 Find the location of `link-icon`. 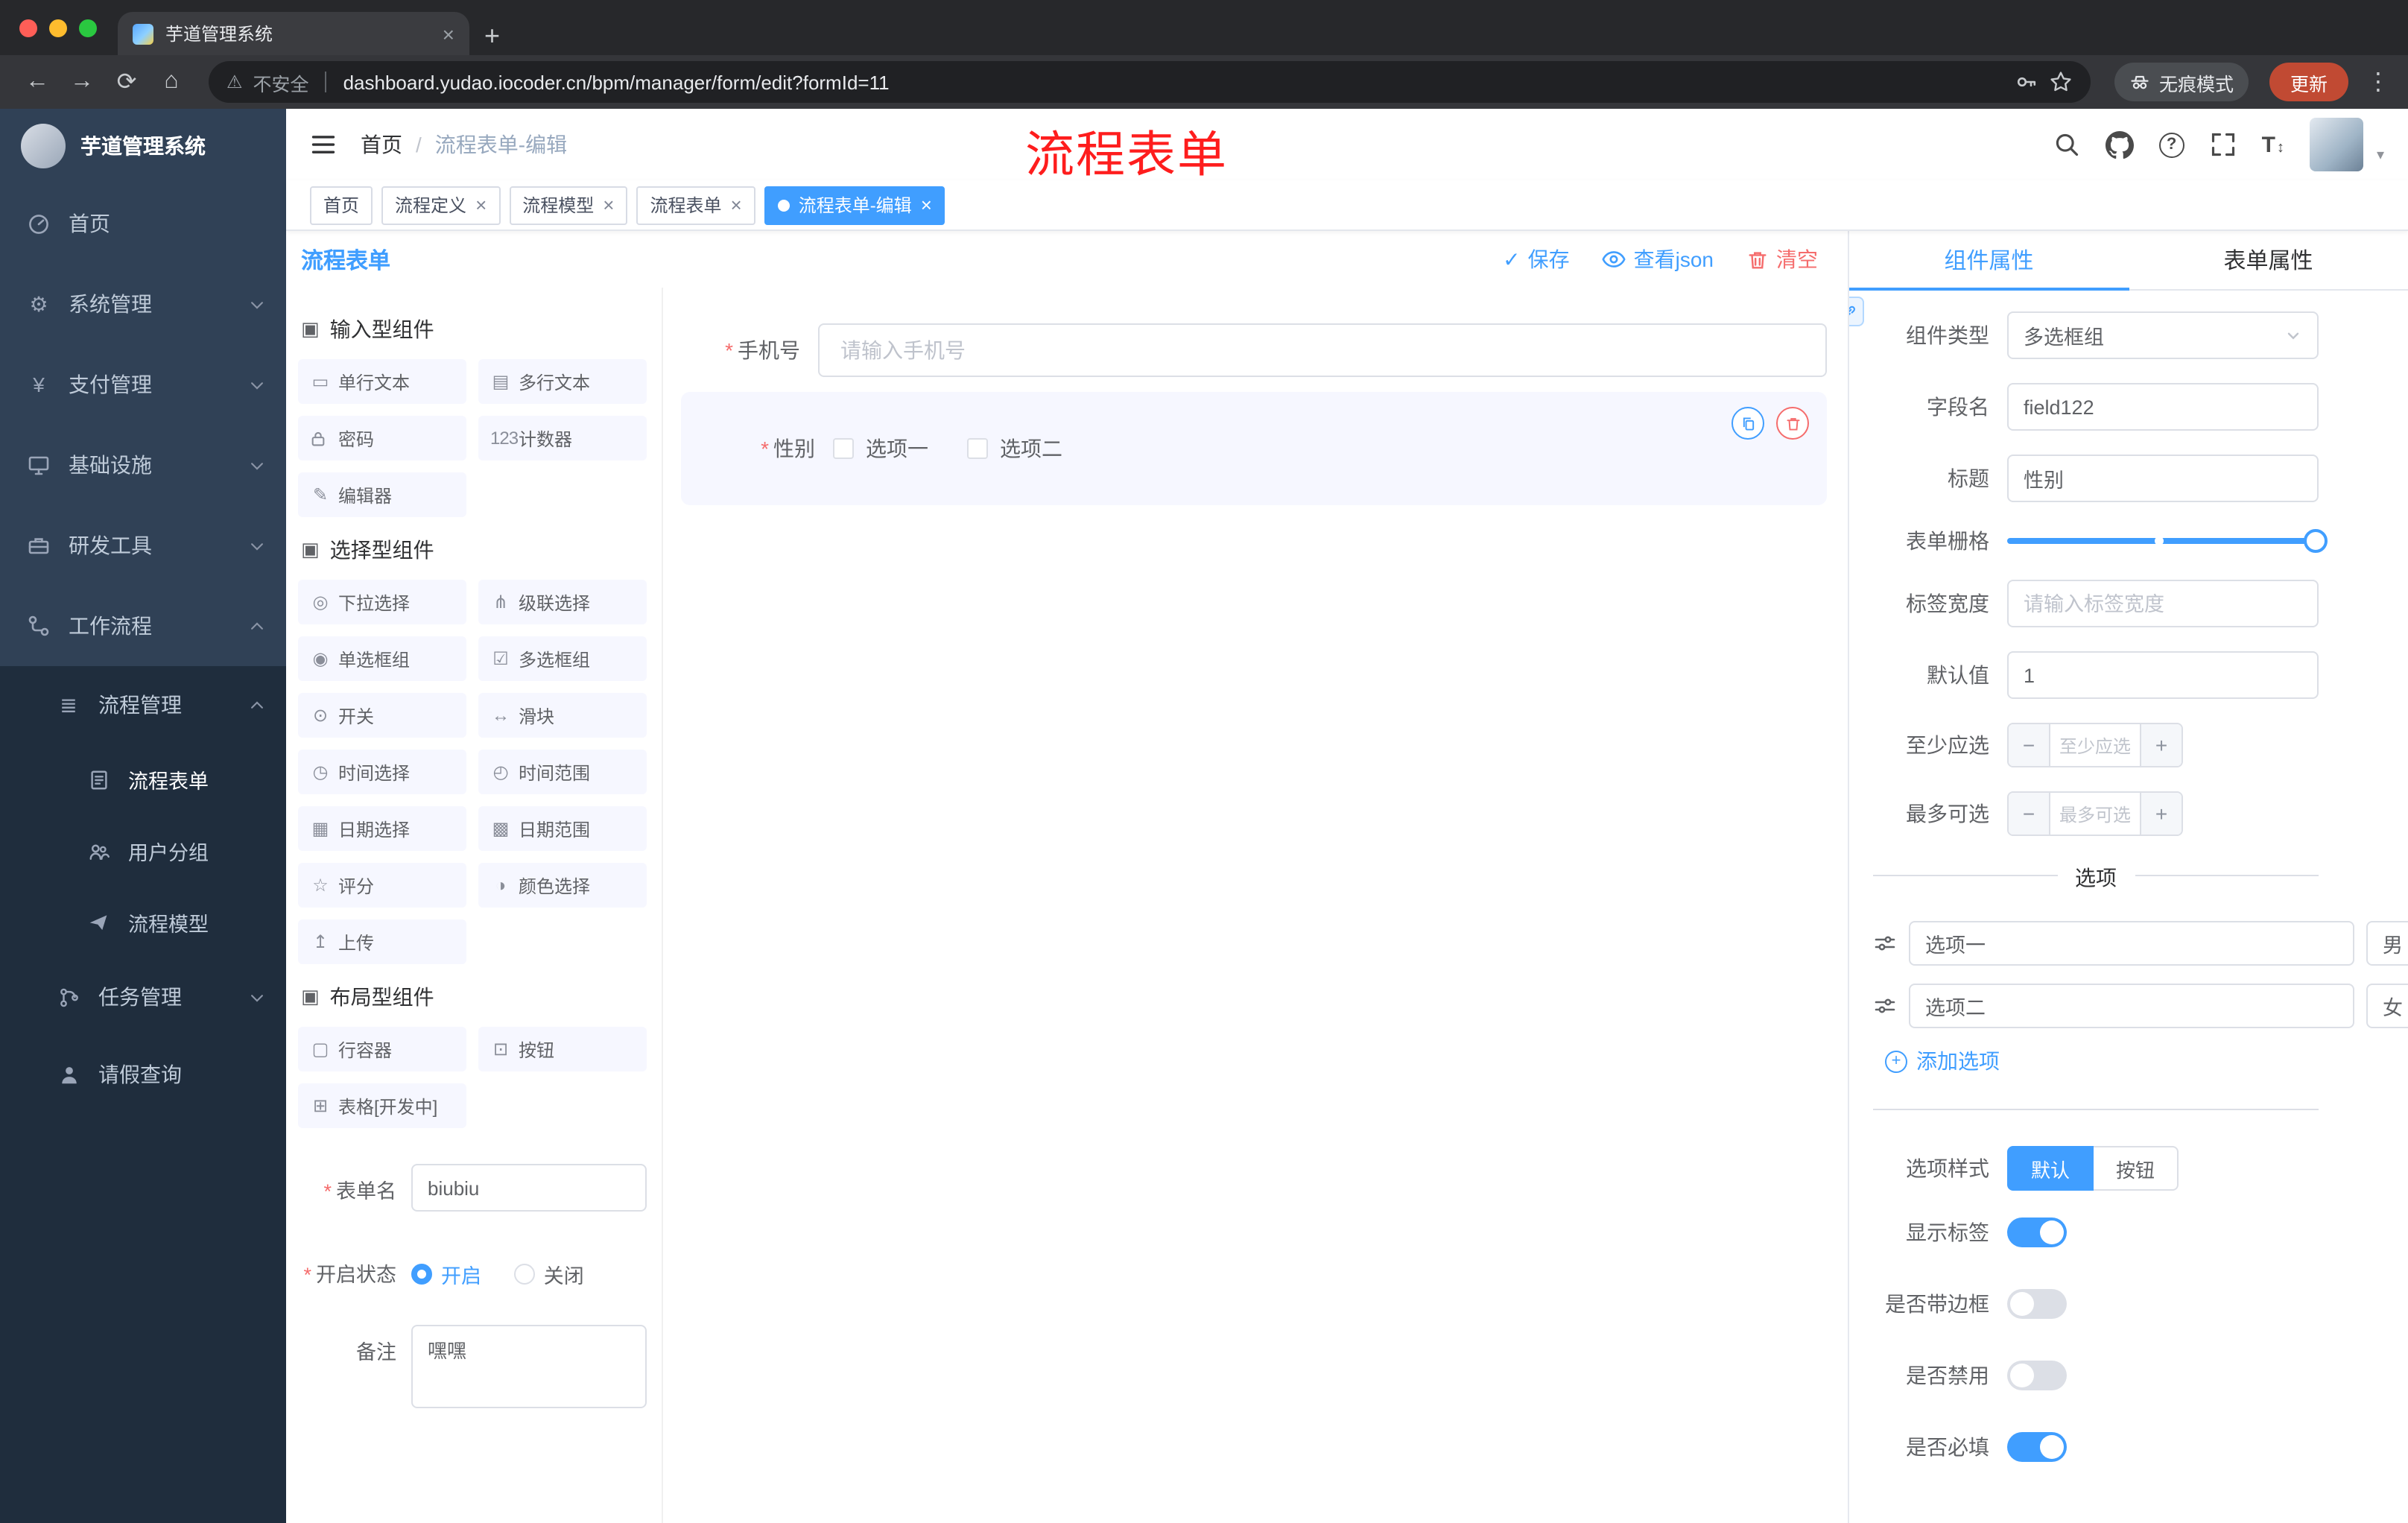

link-icon is located at coordinates (1856, 312).